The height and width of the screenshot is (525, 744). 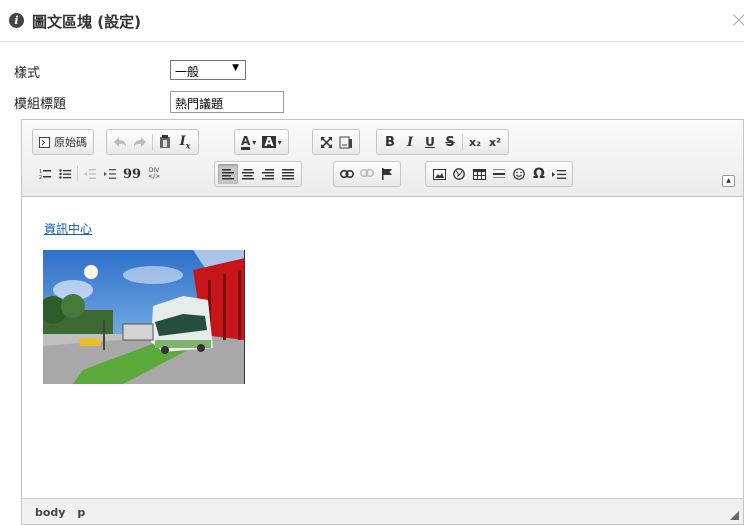 What do you see at coordinates (430, 142) in the screenshot?
I see `underline-button: U` at bounding box center [430, 142].